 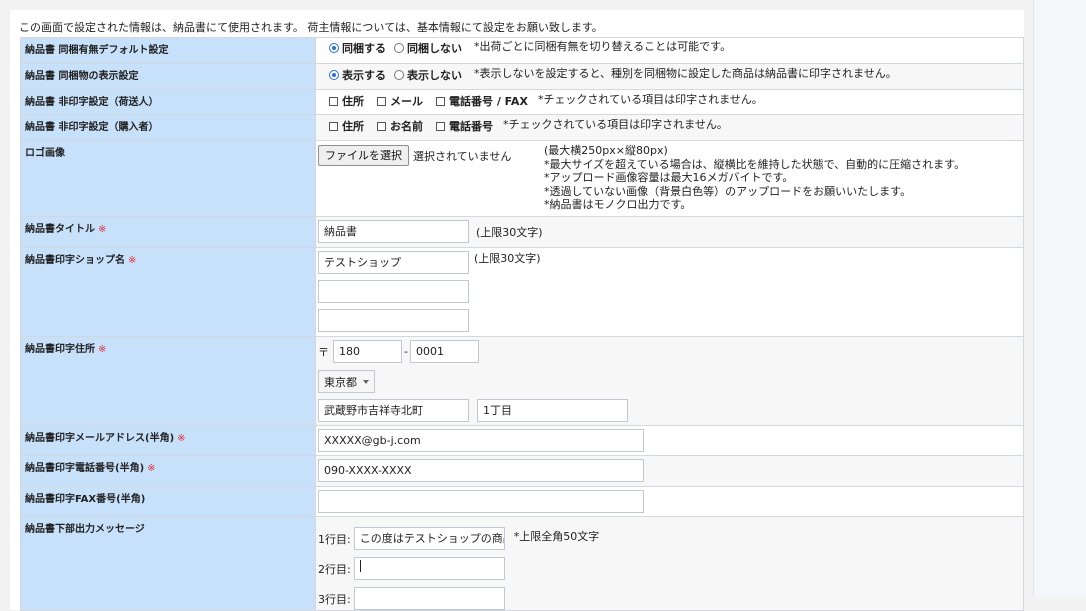 I want to click on shop-name-input-1: テストショップ, so click(x=393, y=262).